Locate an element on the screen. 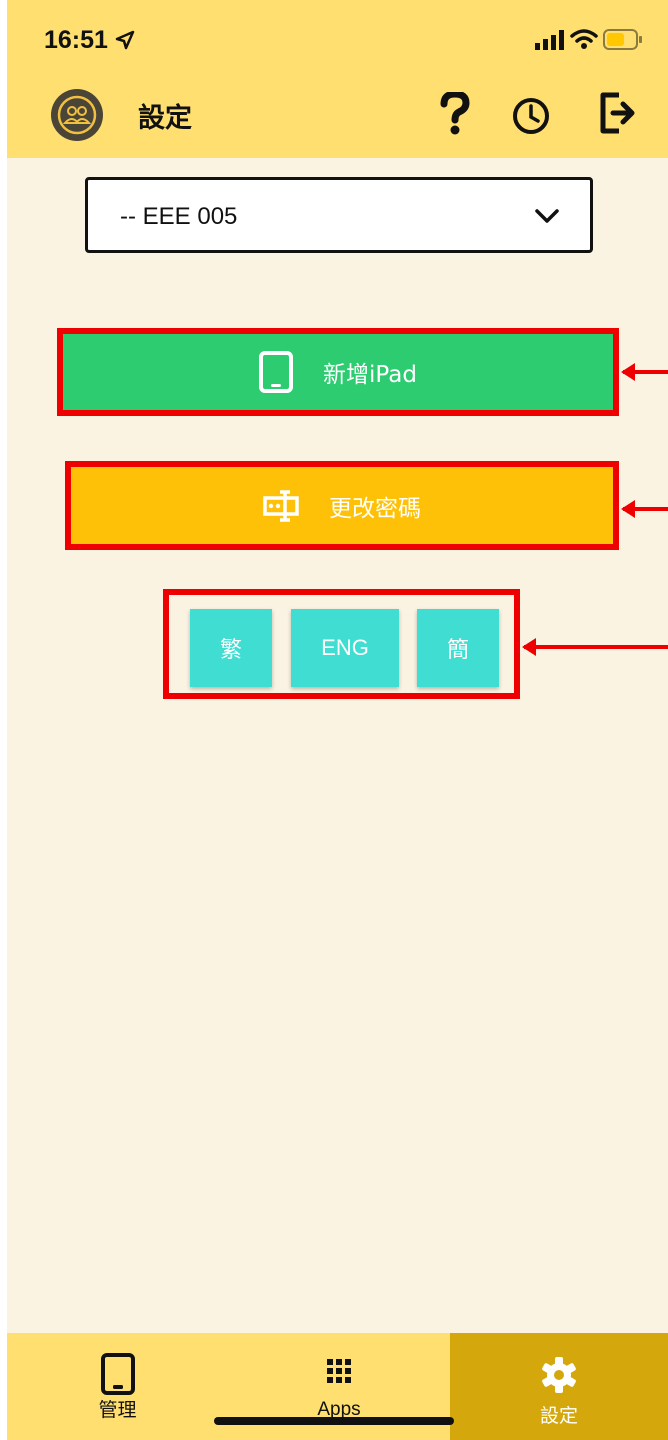 This screenshot has width=668, height=1440. tab-manage: 管理 is located at coordinates (117, 1386).